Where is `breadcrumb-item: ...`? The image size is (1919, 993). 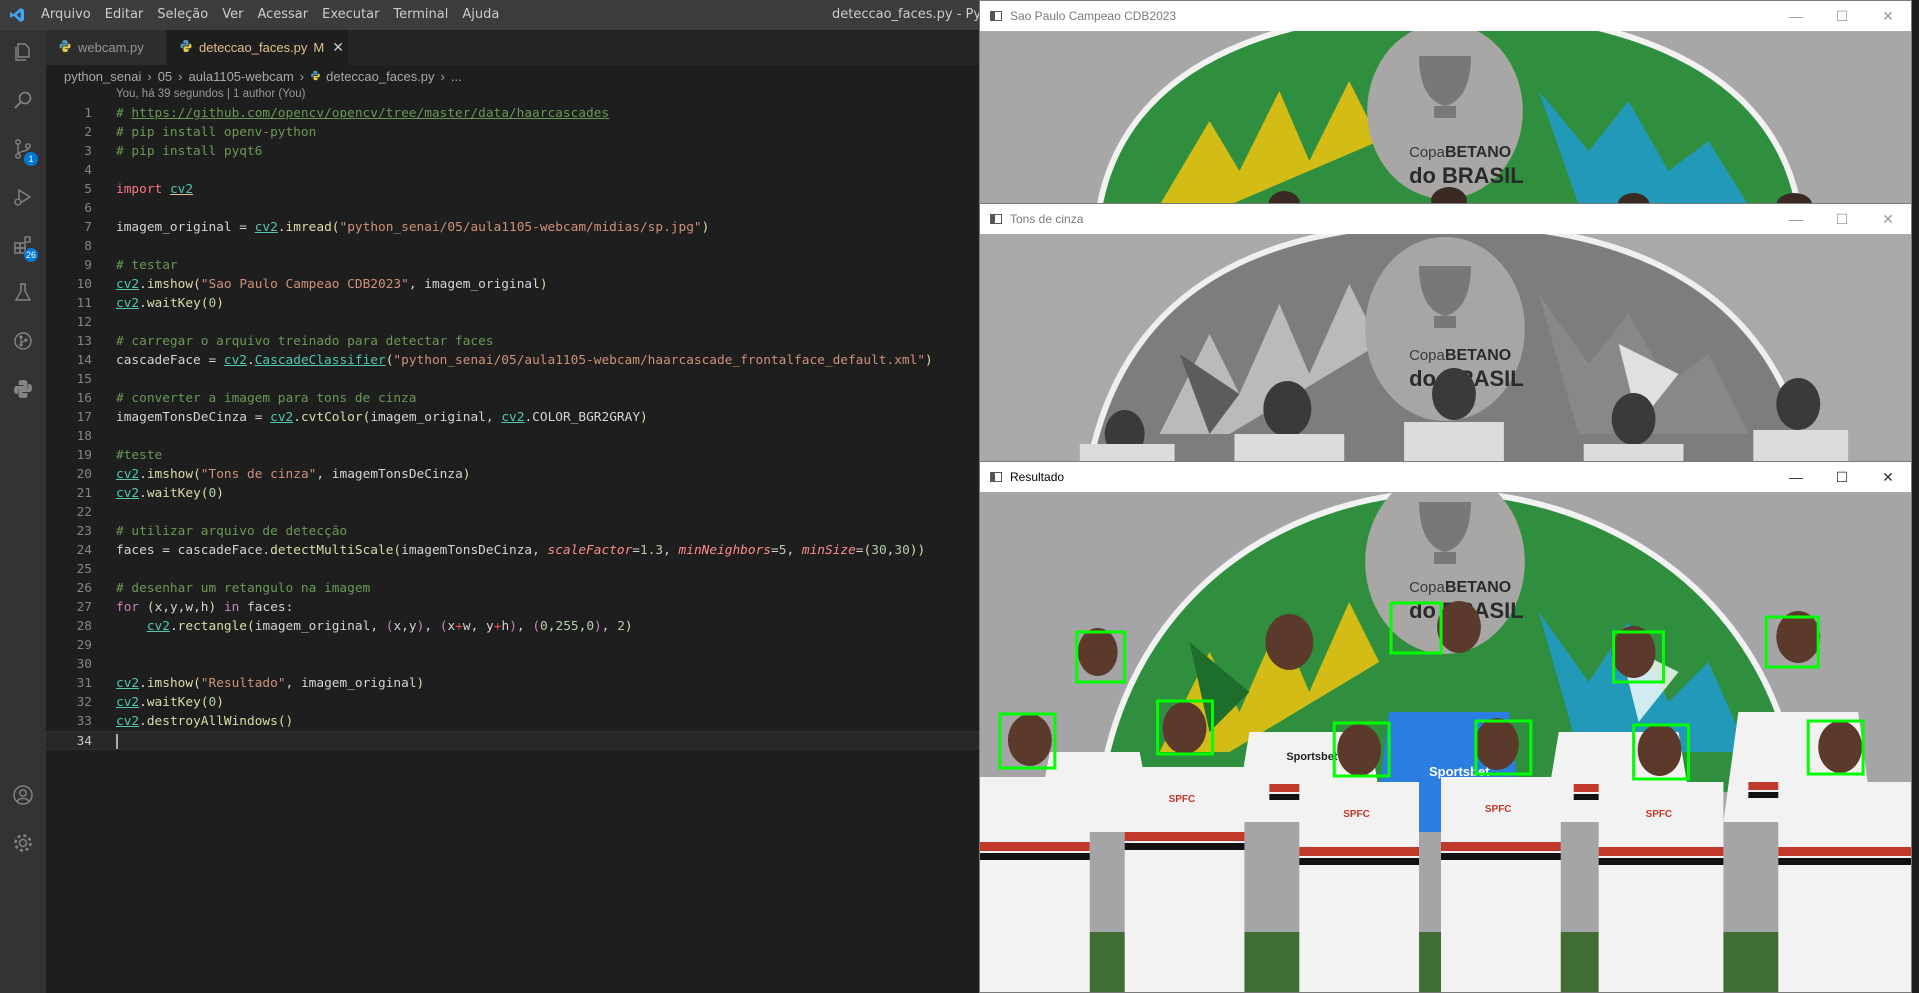 breadcrumb-item: ... is located at coordinates (456, 76).